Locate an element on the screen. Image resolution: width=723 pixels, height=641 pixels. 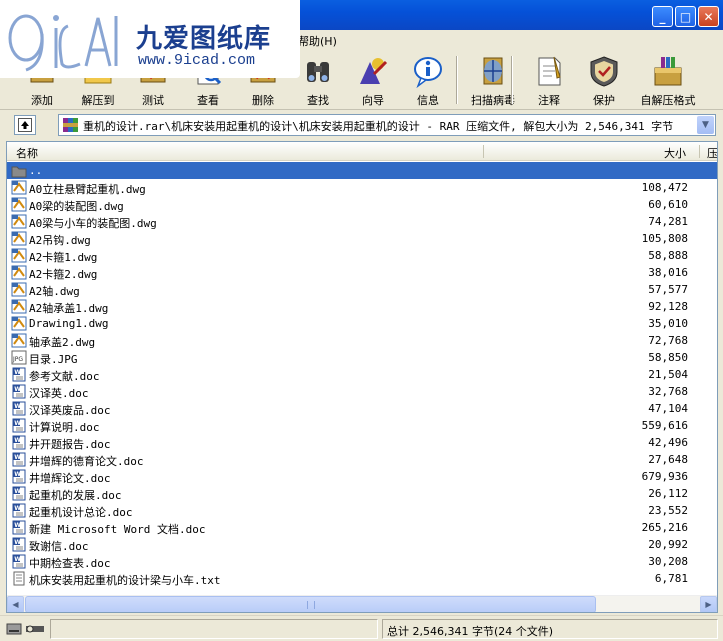
file-row: JPG 目录.JPG 58,850 is located at coordinates (362, 357).